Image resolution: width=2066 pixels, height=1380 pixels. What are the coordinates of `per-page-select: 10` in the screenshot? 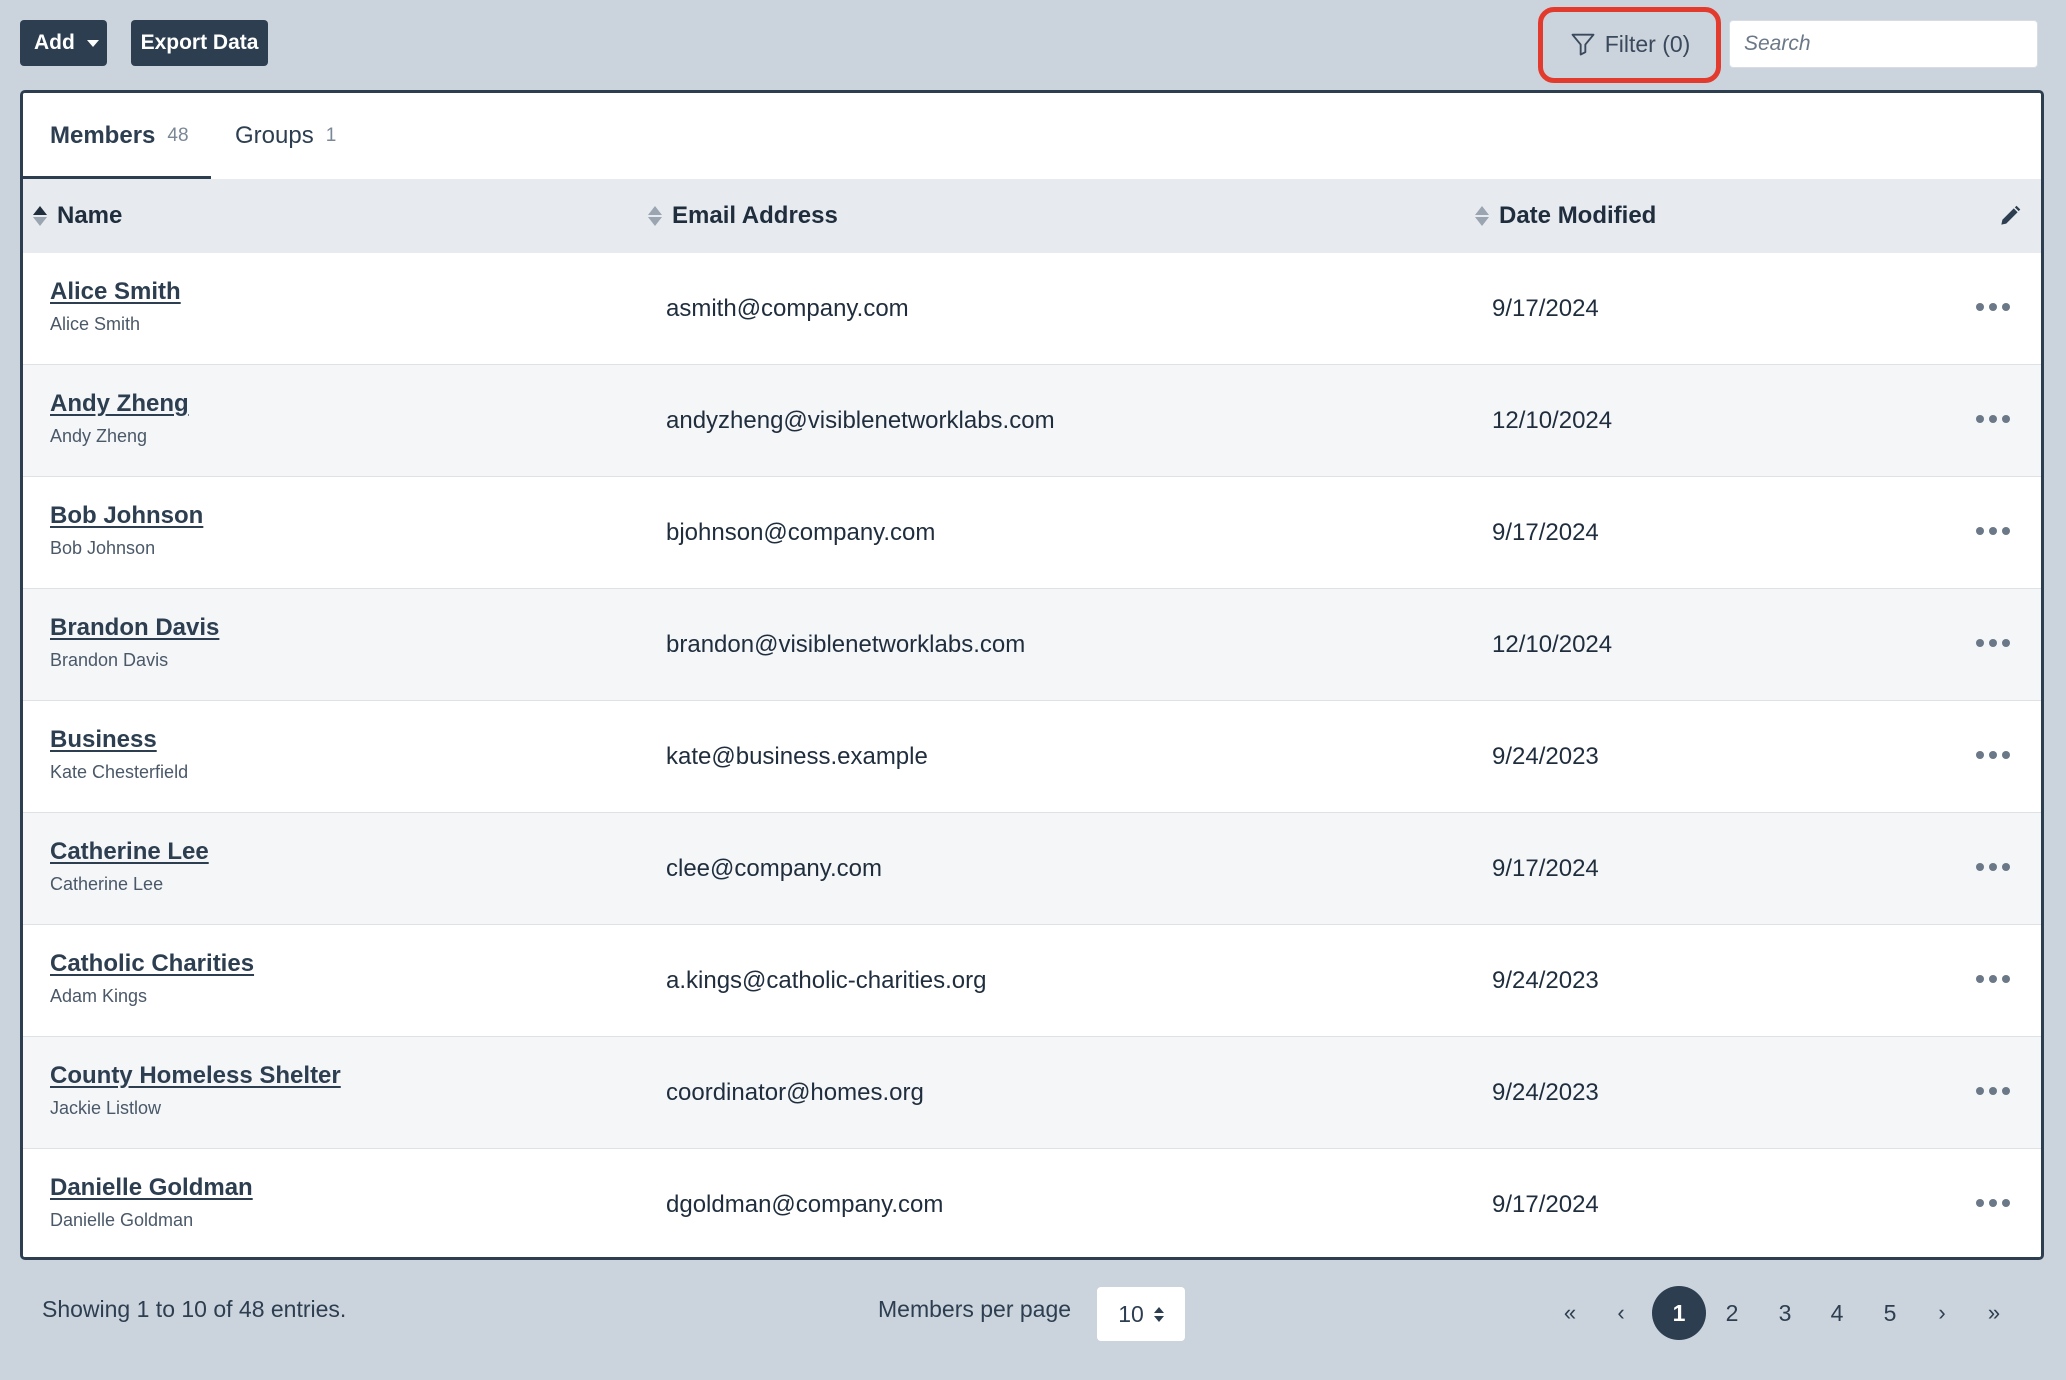 It's located at (1141, 1314).